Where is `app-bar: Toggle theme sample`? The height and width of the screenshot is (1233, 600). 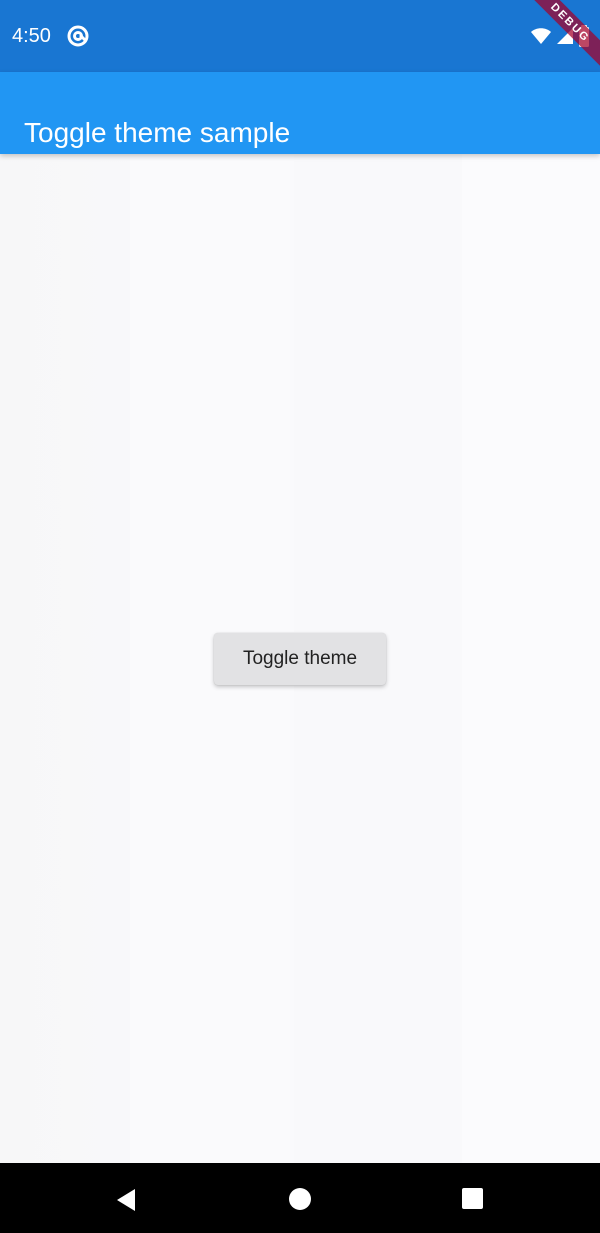
app-bar: Toggle theme sample is located at coordinates (300, 113).